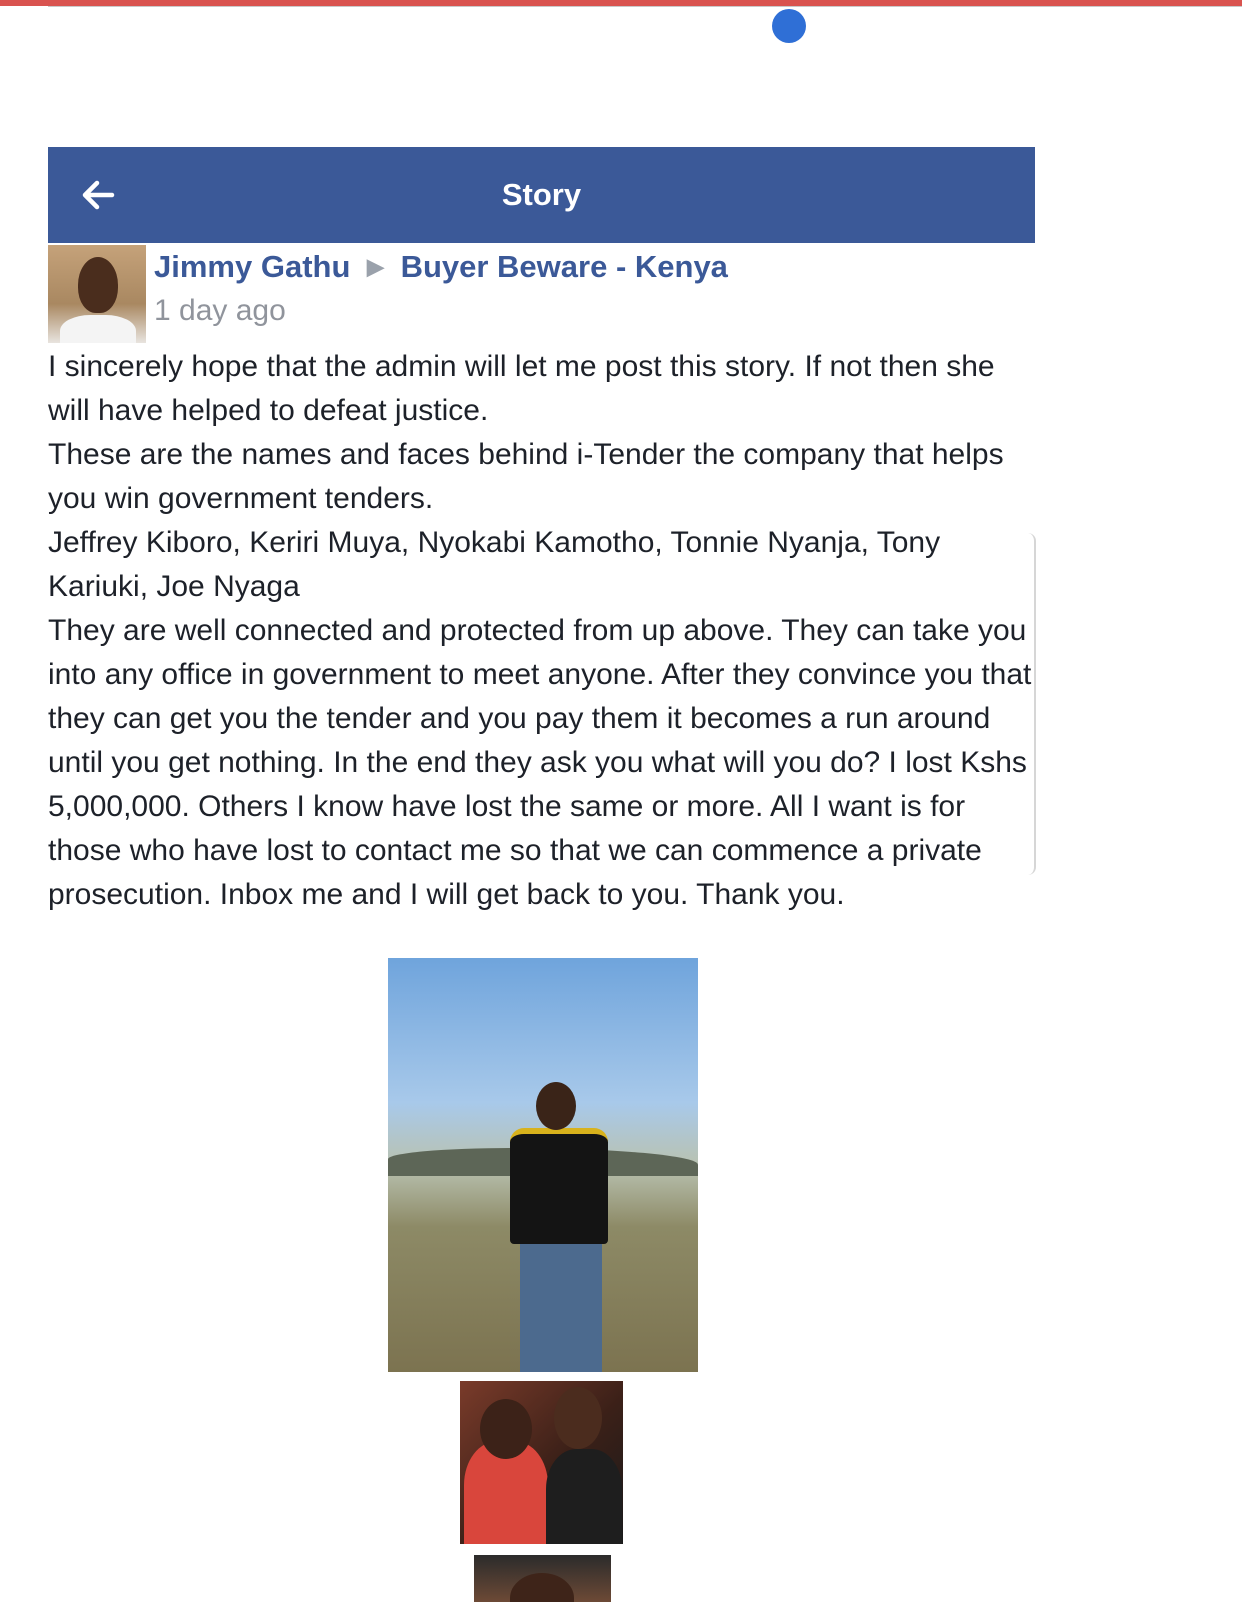 The width and height of the screenshot is (1242, 1602). I want to click on divider, so click(645, 6).